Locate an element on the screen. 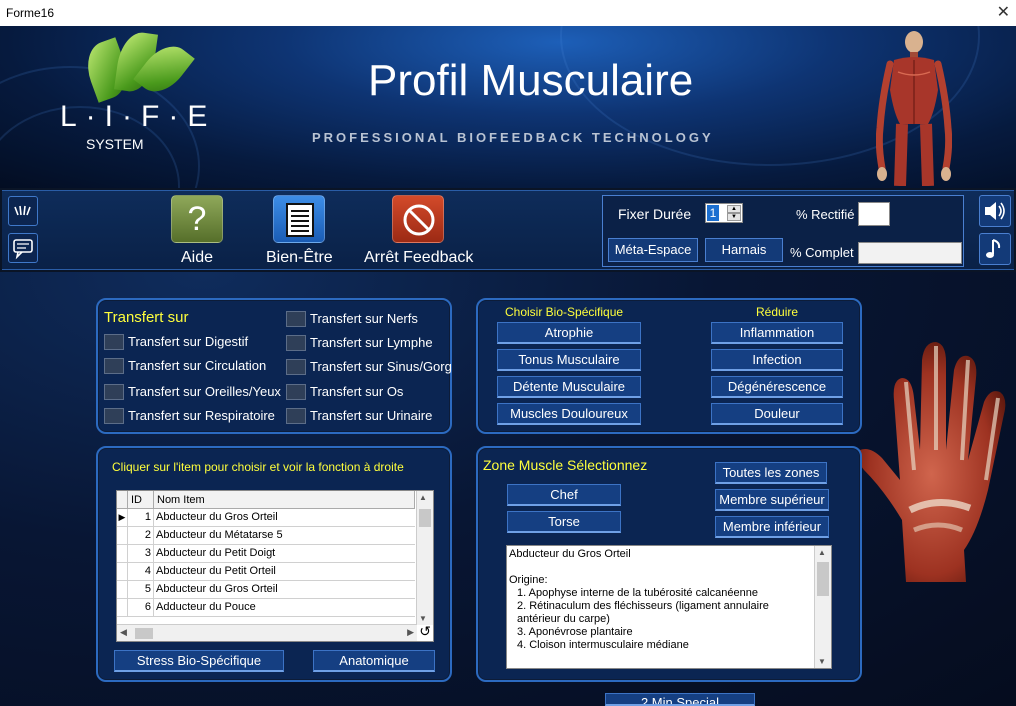 The width and height of the screenshot is (1016, 706). infection-button: Infection is located at coordinates (777, 360).